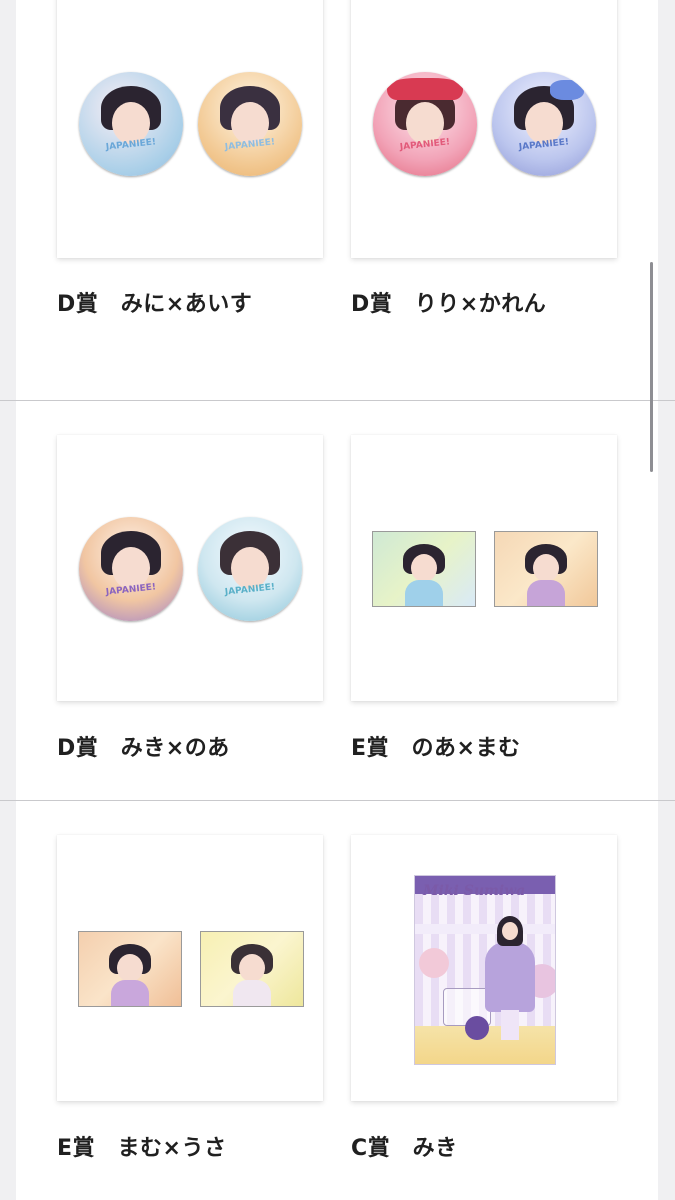 This screenshot has width=675, height=1200. I want to click on product-card-e-mamu-usa, so click(190, 968).